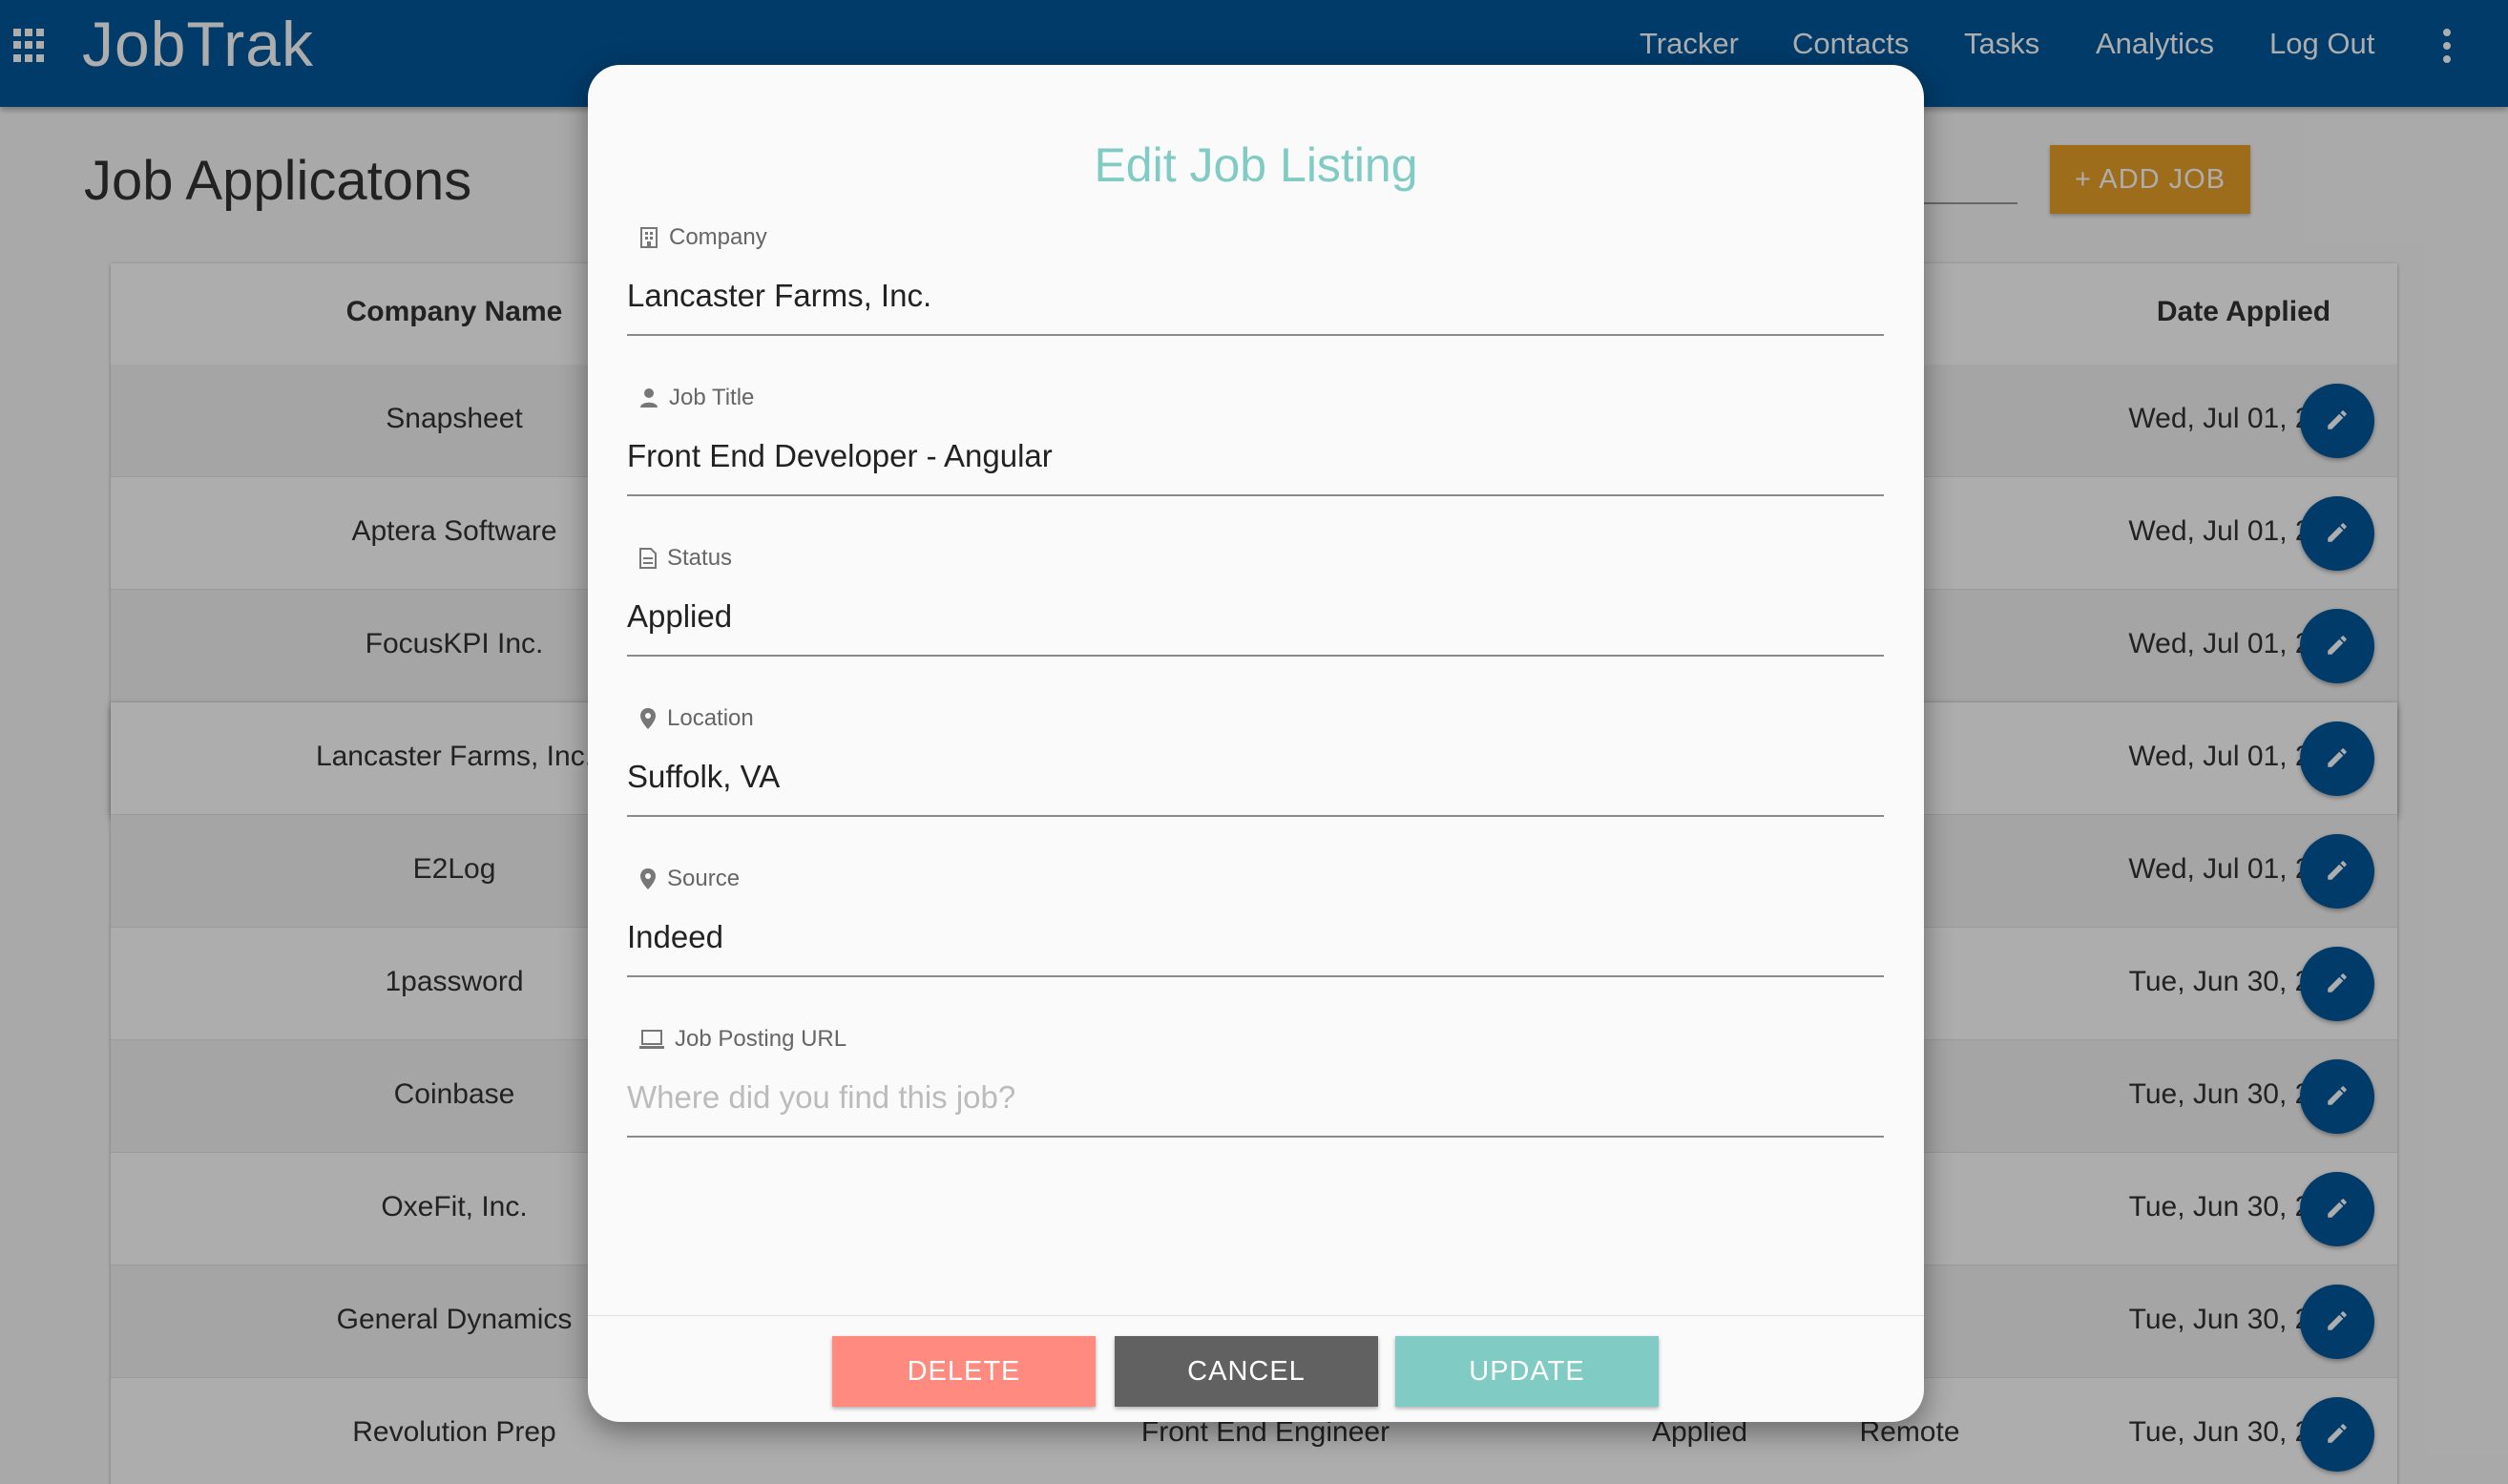 The width and height of the screenshot is (2508, 1484). Describe the element at coordinates (1246, 1371) in the screenshot. I see `cancel-button: CANCEL` at that location.